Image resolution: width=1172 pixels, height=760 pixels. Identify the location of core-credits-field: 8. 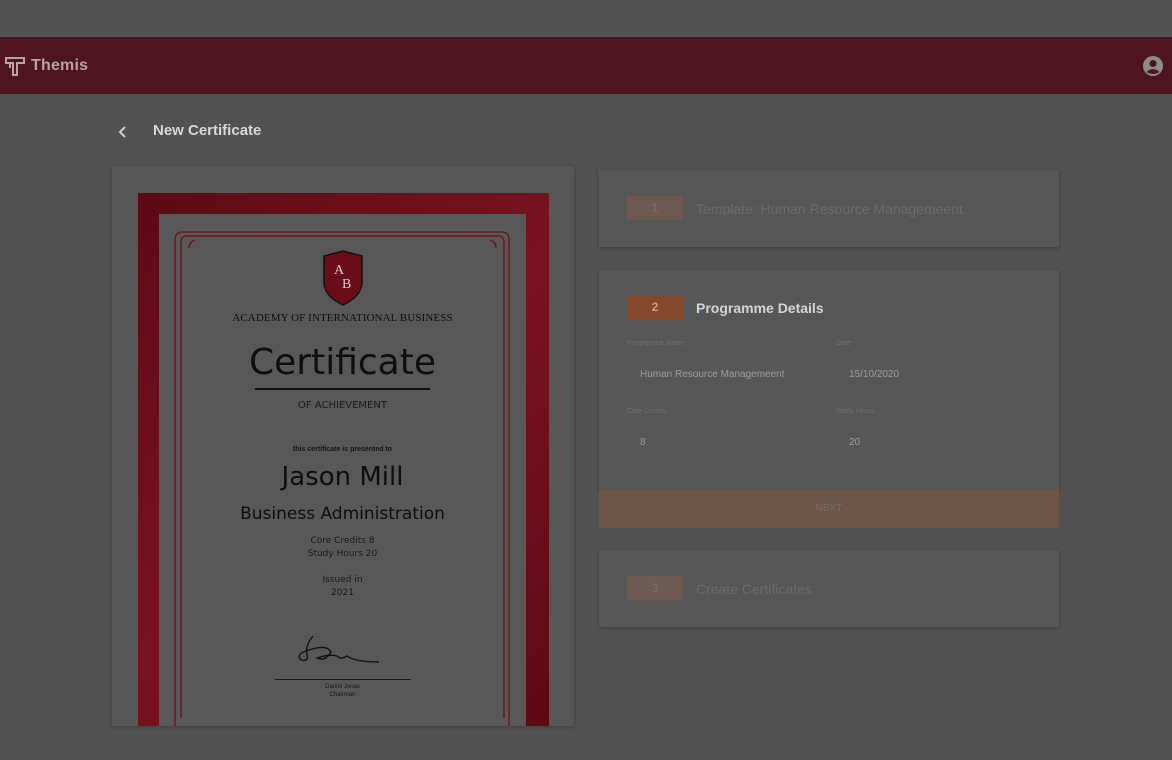
(643, 442).